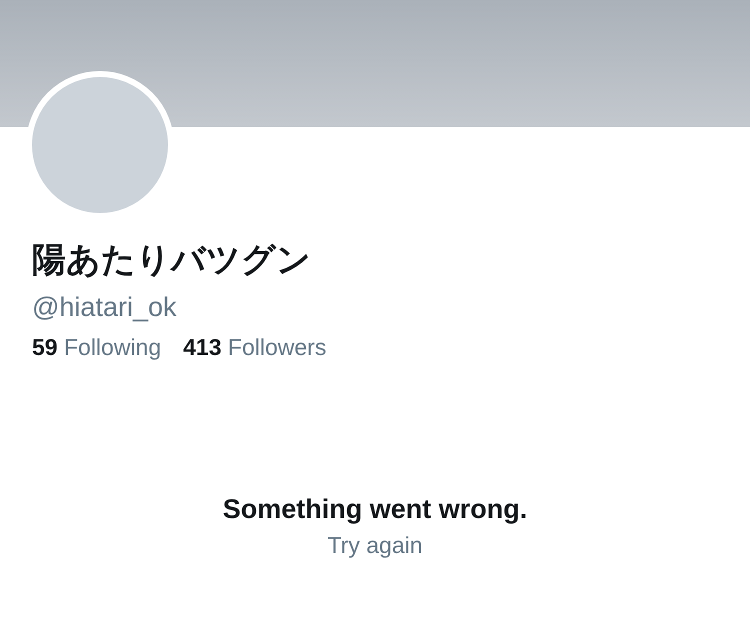 This screenshot has width=750, height=622. What do you see at coordinates (172, 260) in the screenshot?
I see `display-name: 陽あたりバツグン` at bounding box center [172, 260].